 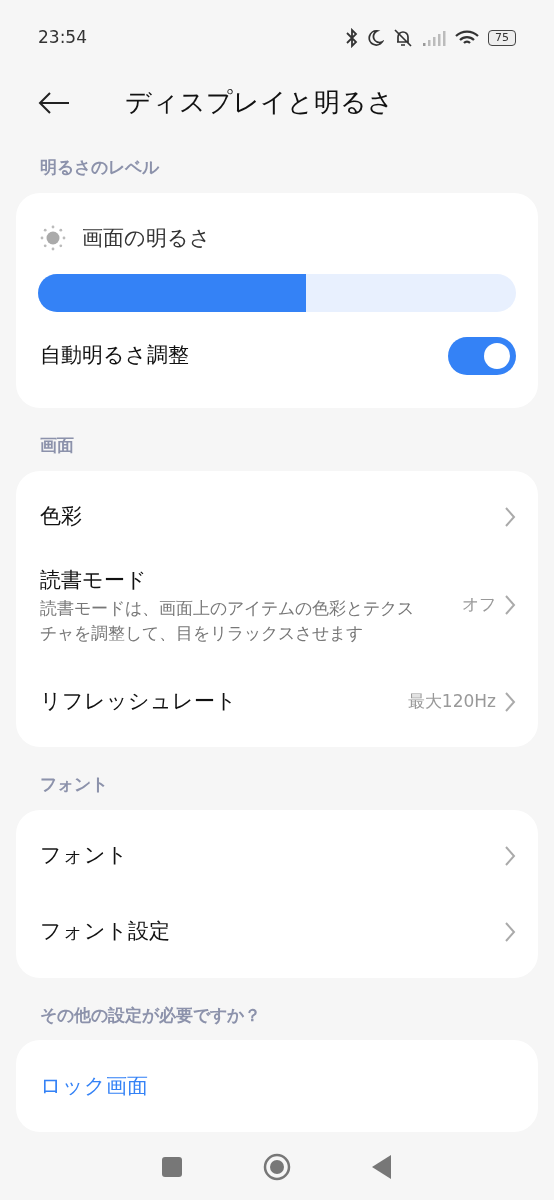 I want to click on setting-description: 読書モードは、画面上のアイテムの色彩とテクスチャを調整して、目をリラックスさせます, so click(x=227, y=621).